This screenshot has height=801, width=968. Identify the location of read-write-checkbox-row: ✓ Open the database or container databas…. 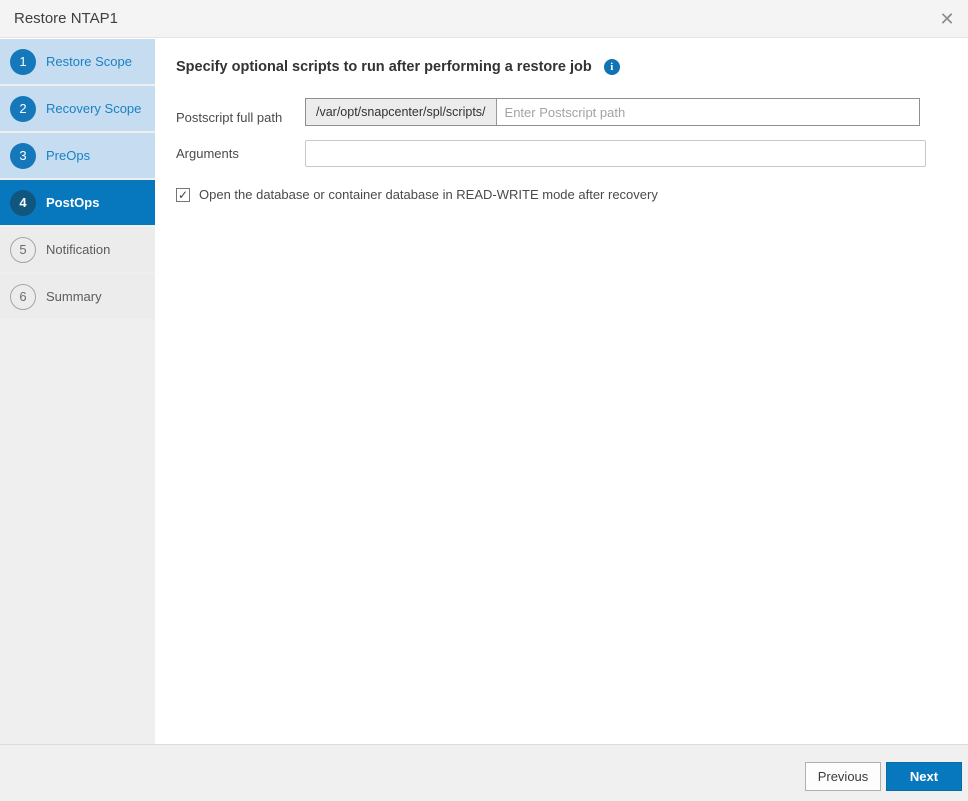
(417, 194).